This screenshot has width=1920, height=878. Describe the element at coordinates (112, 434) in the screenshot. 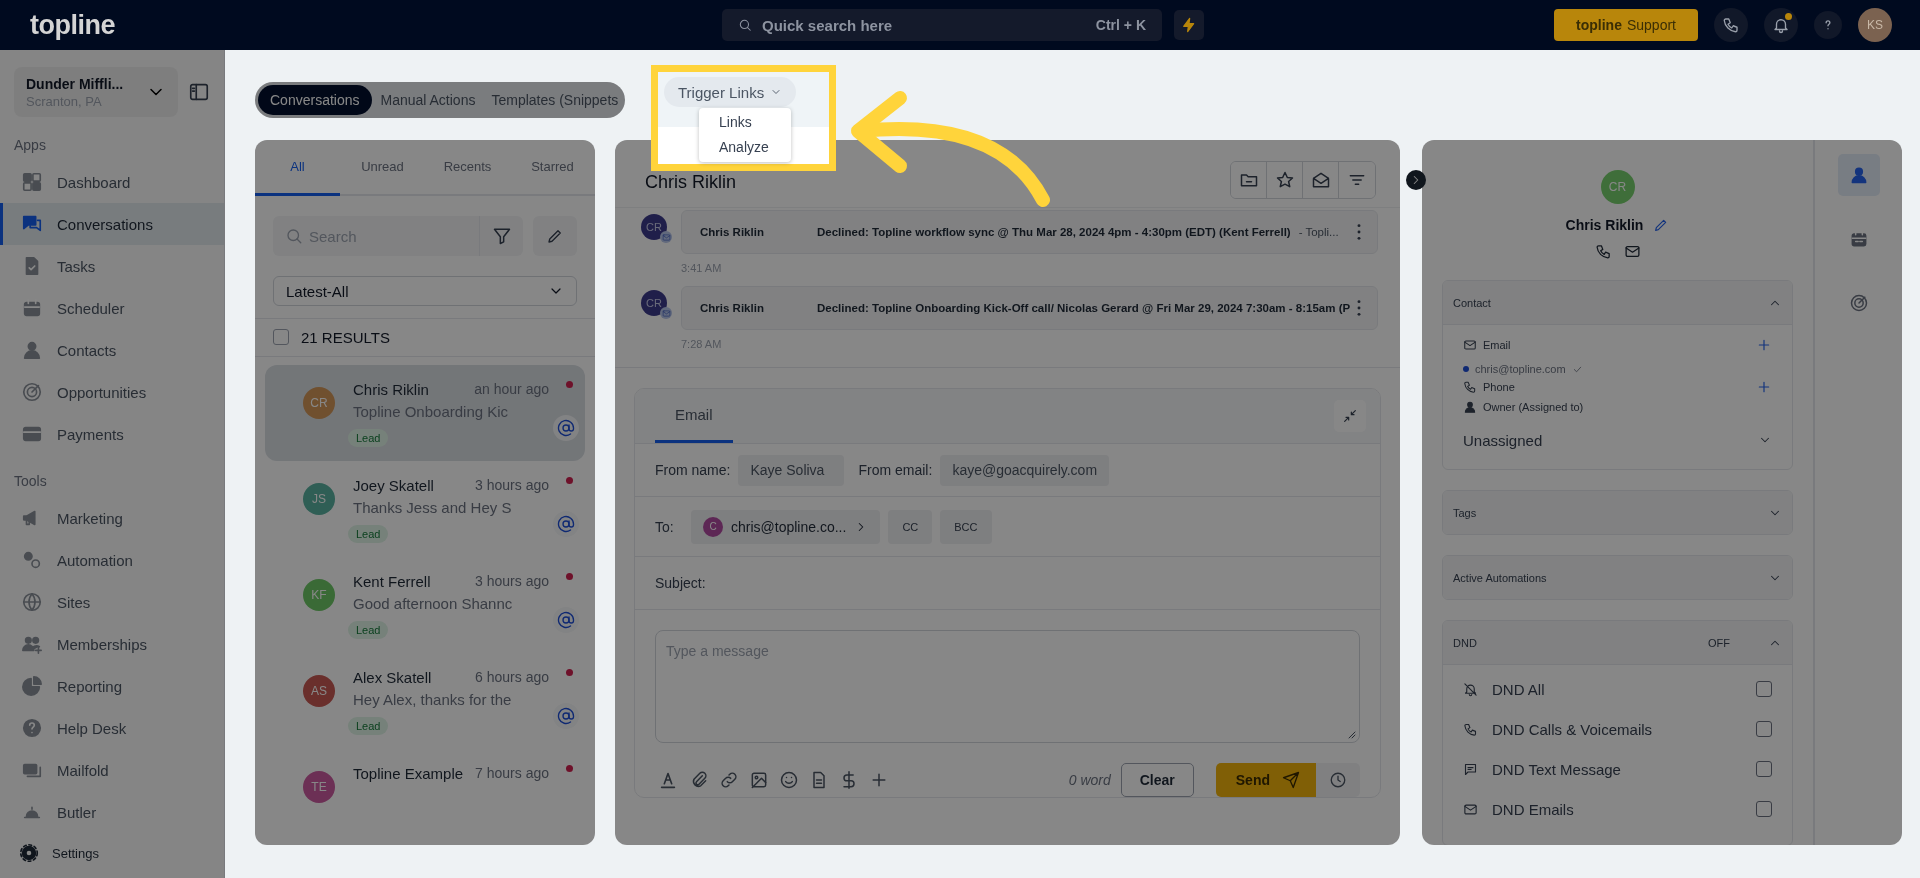

I see `nav-item: Payments` at that location.